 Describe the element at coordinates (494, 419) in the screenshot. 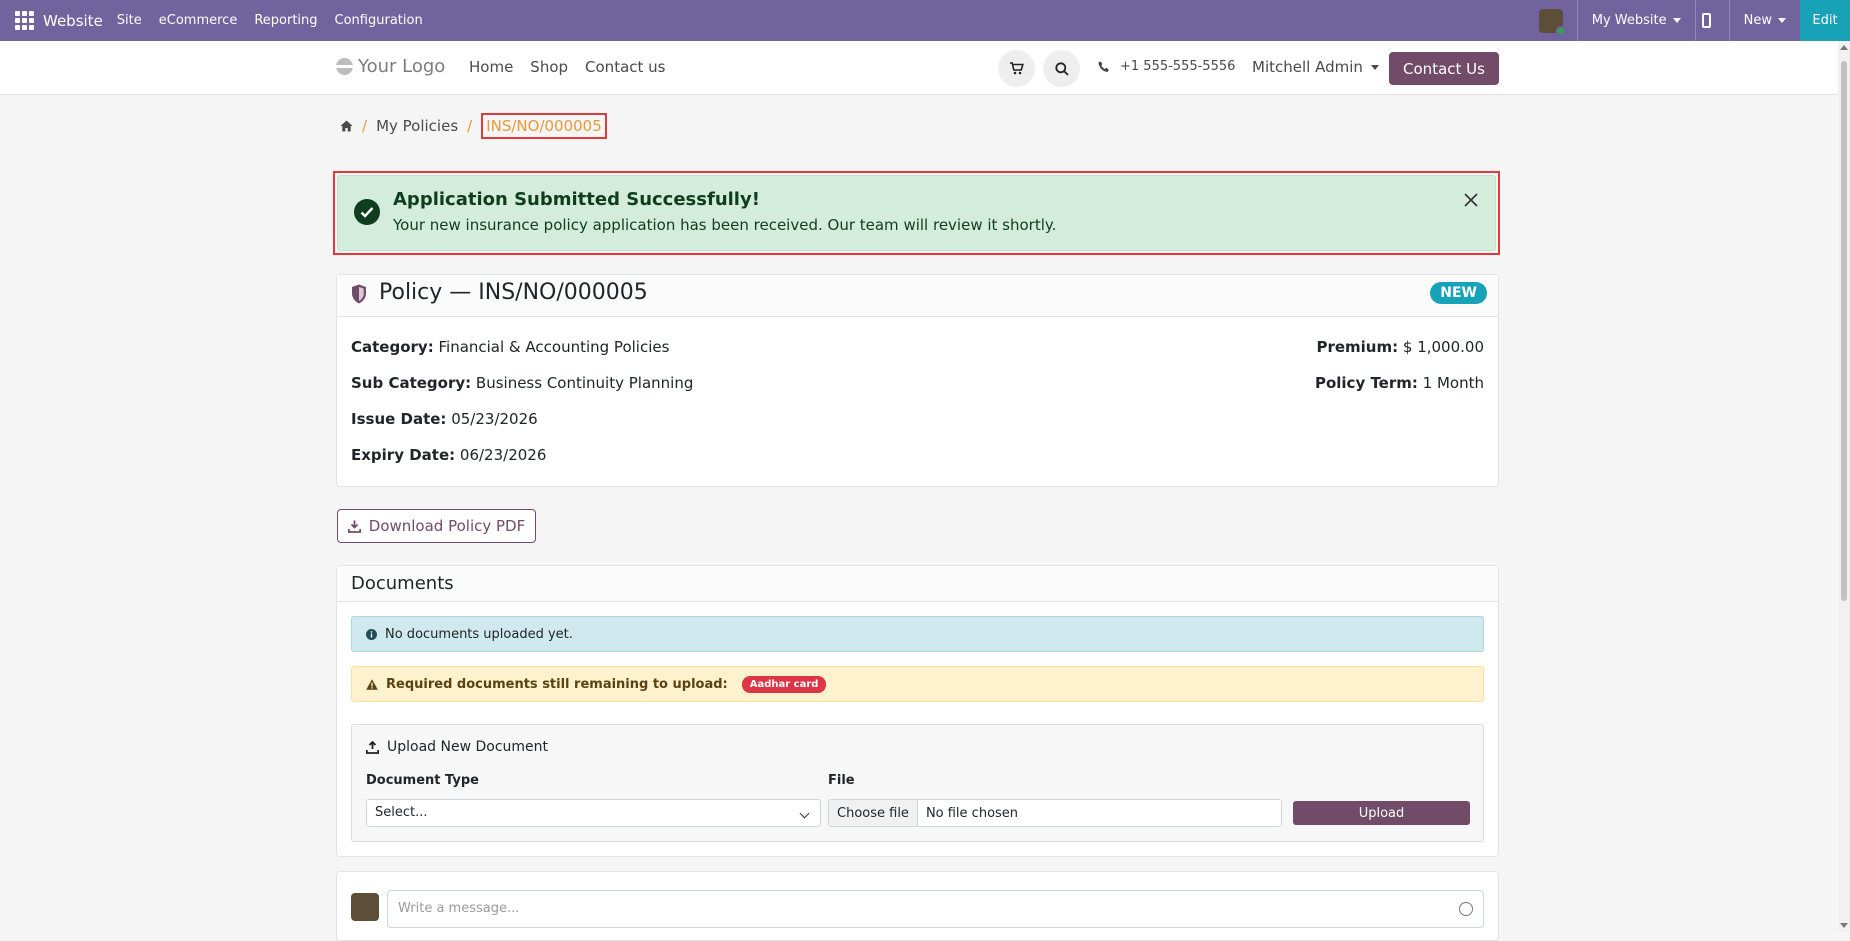

I see `issue-date-value: 05/23/2026` at that location.